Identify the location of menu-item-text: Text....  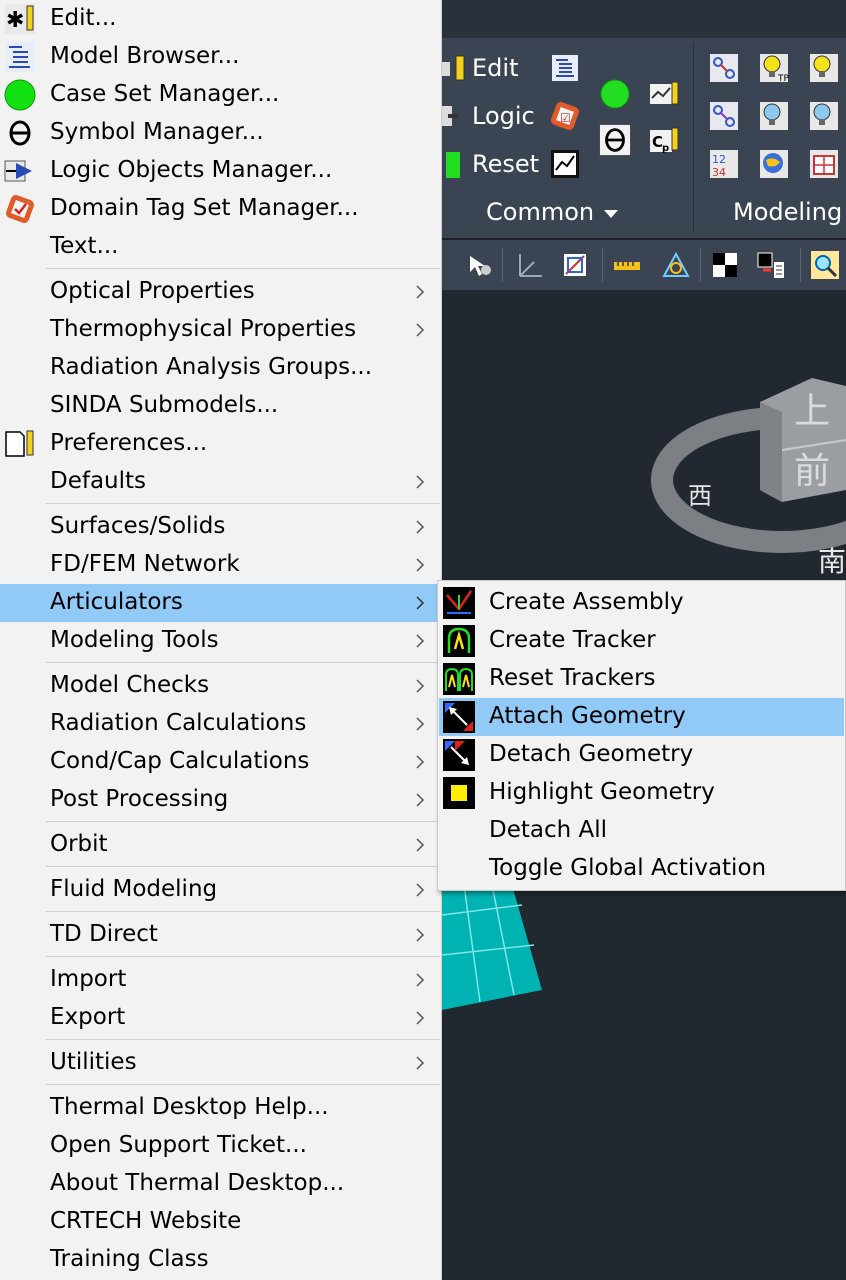
(220, 247).